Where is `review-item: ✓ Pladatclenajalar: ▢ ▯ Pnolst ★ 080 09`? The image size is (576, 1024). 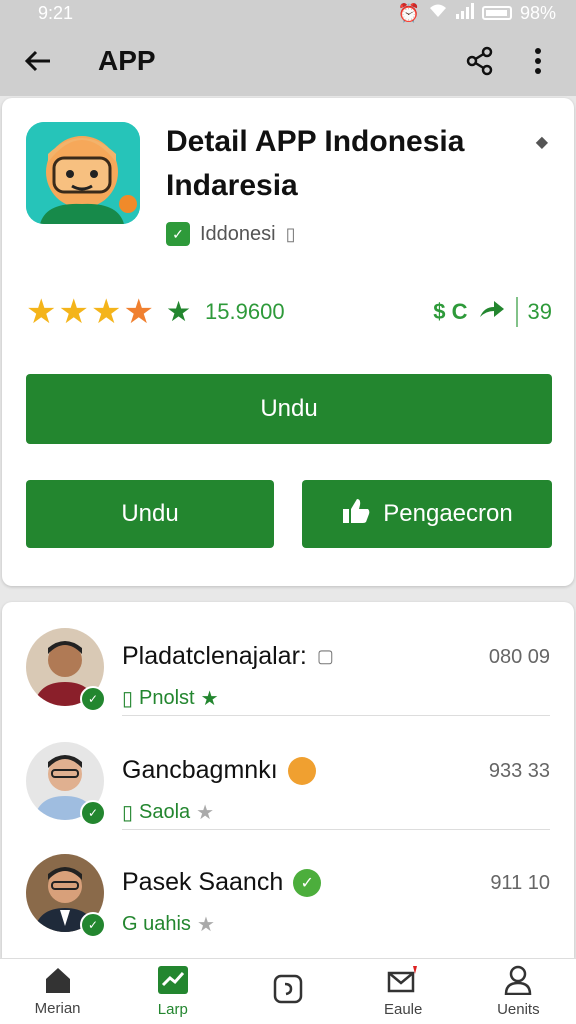
review-item: ✓ Pladatclenajalar: ▢ ▯ Pnolst ★ 080 09 is located at coordinates (288, 659).